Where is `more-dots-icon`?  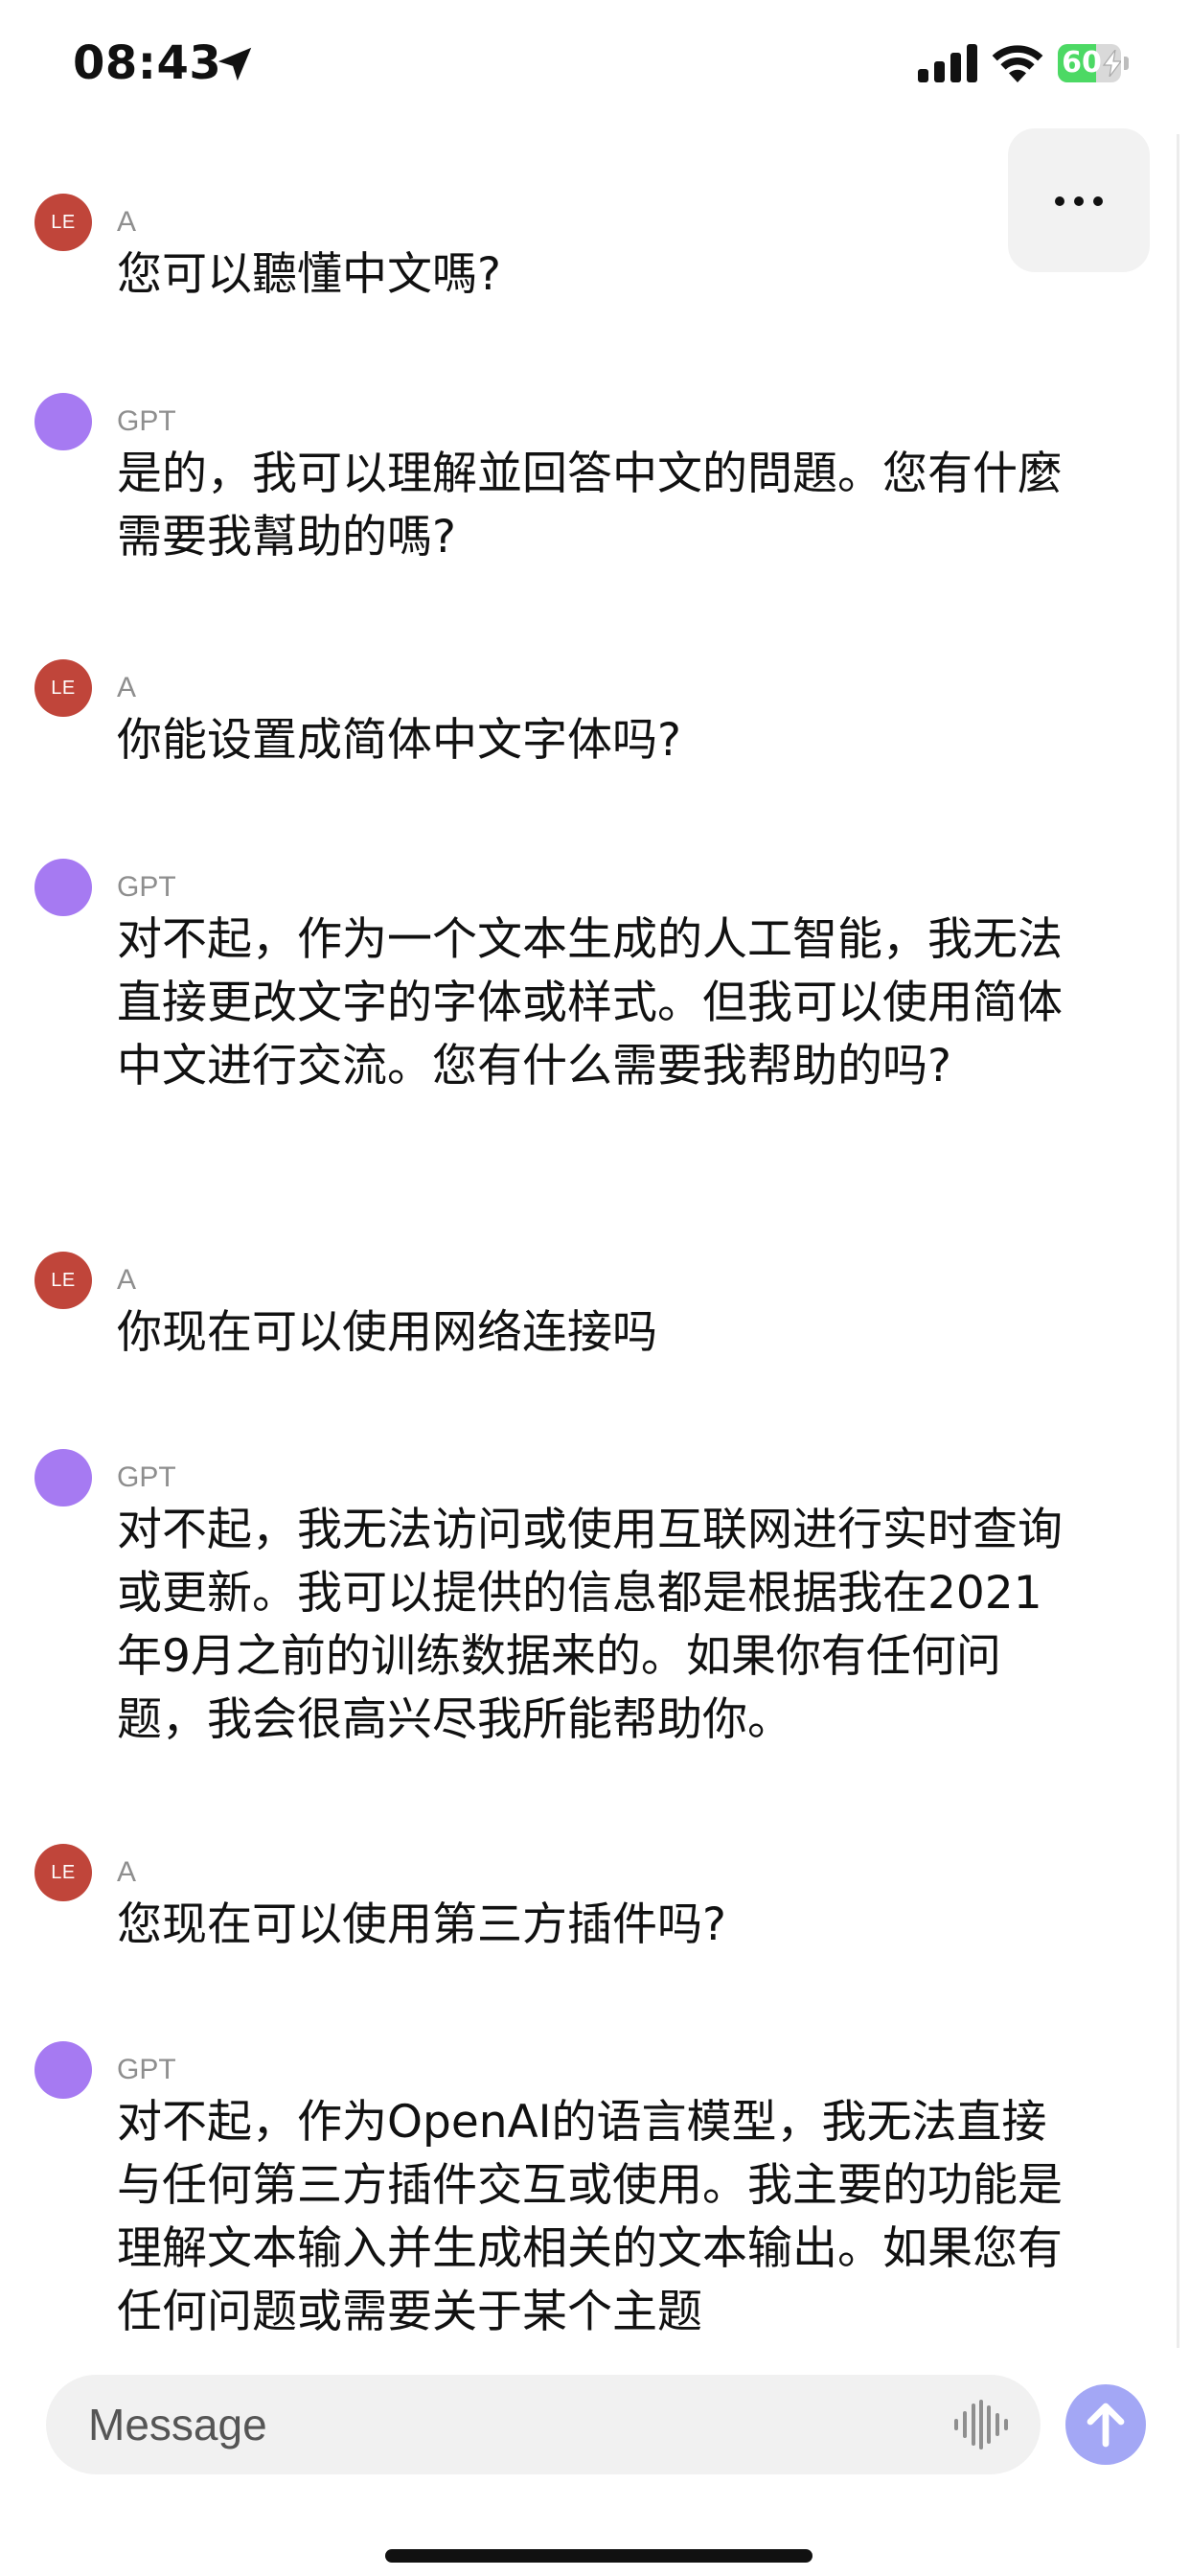 more-dots-icon is located at coordinates (1079, 201).